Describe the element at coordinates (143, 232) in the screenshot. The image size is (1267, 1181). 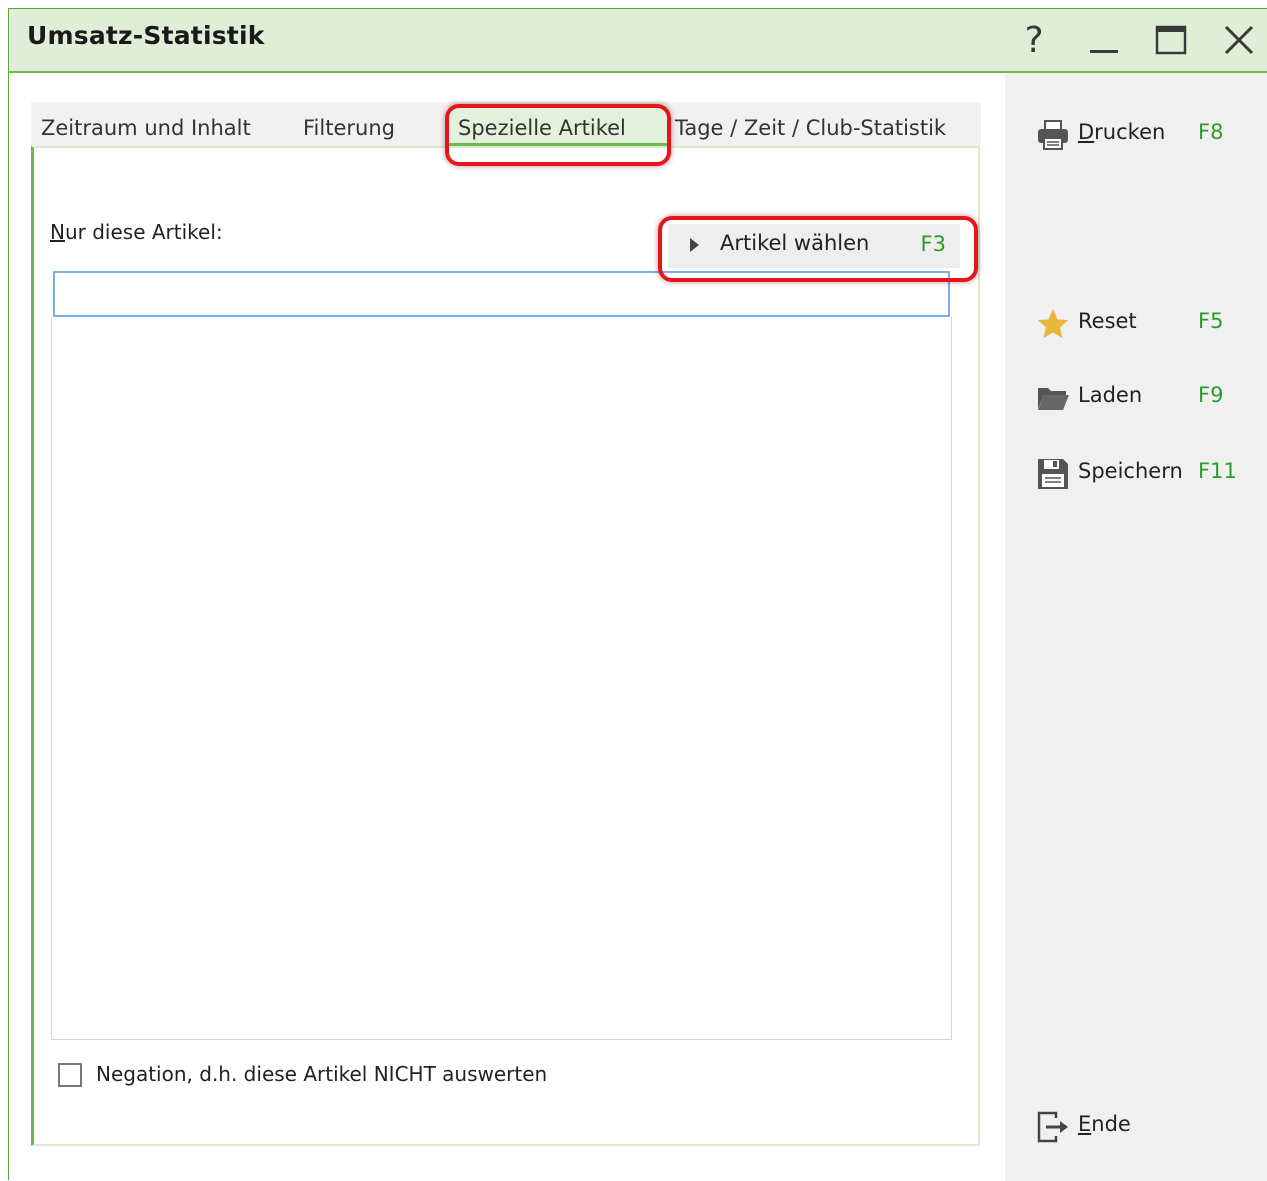
I see `label-text: ur diese Artikel:` at that location.